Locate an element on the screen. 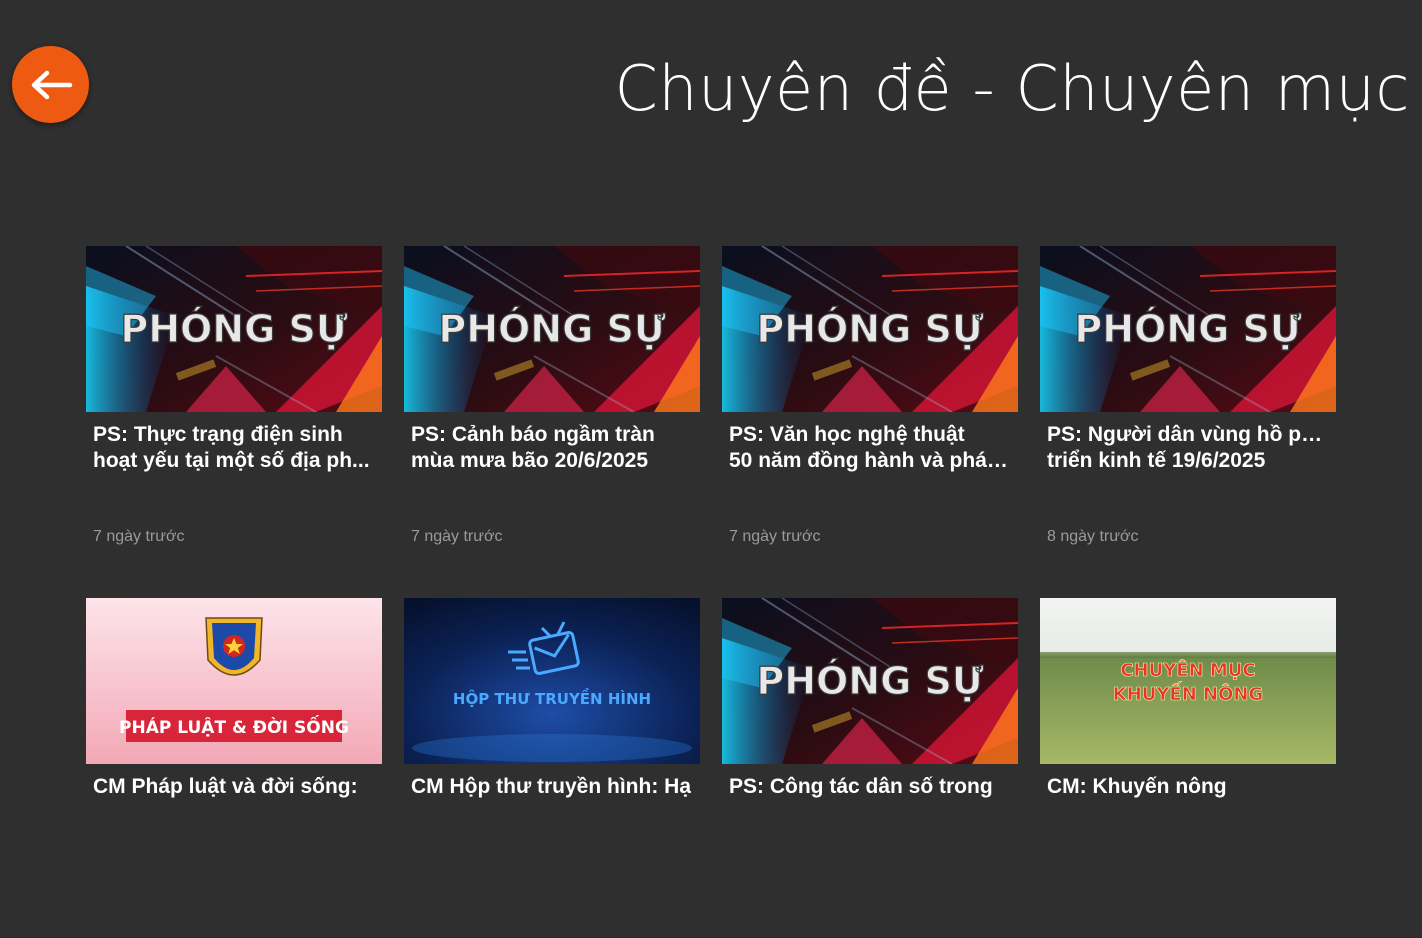  thumbnail-text-line-2: KHUYẾN NÔNG is located at coordinates (1188, 693).